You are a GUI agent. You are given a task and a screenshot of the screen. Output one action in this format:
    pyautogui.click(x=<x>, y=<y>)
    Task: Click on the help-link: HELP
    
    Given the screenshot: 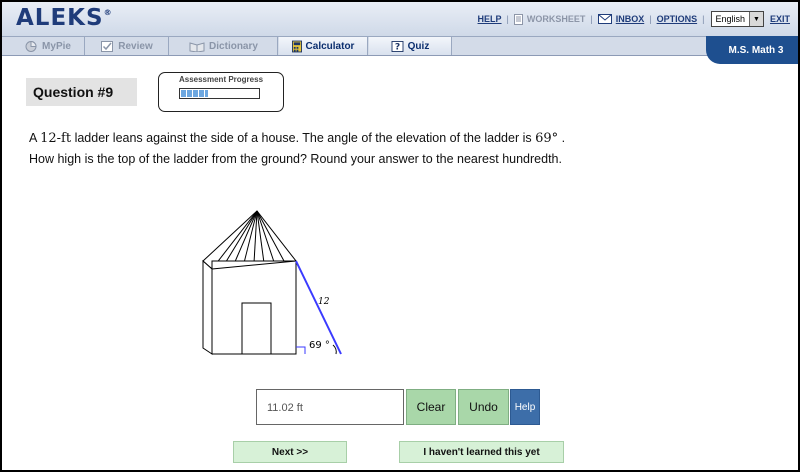 What is the action you would take?
    pyautogui.click(x=490, y=19)
    